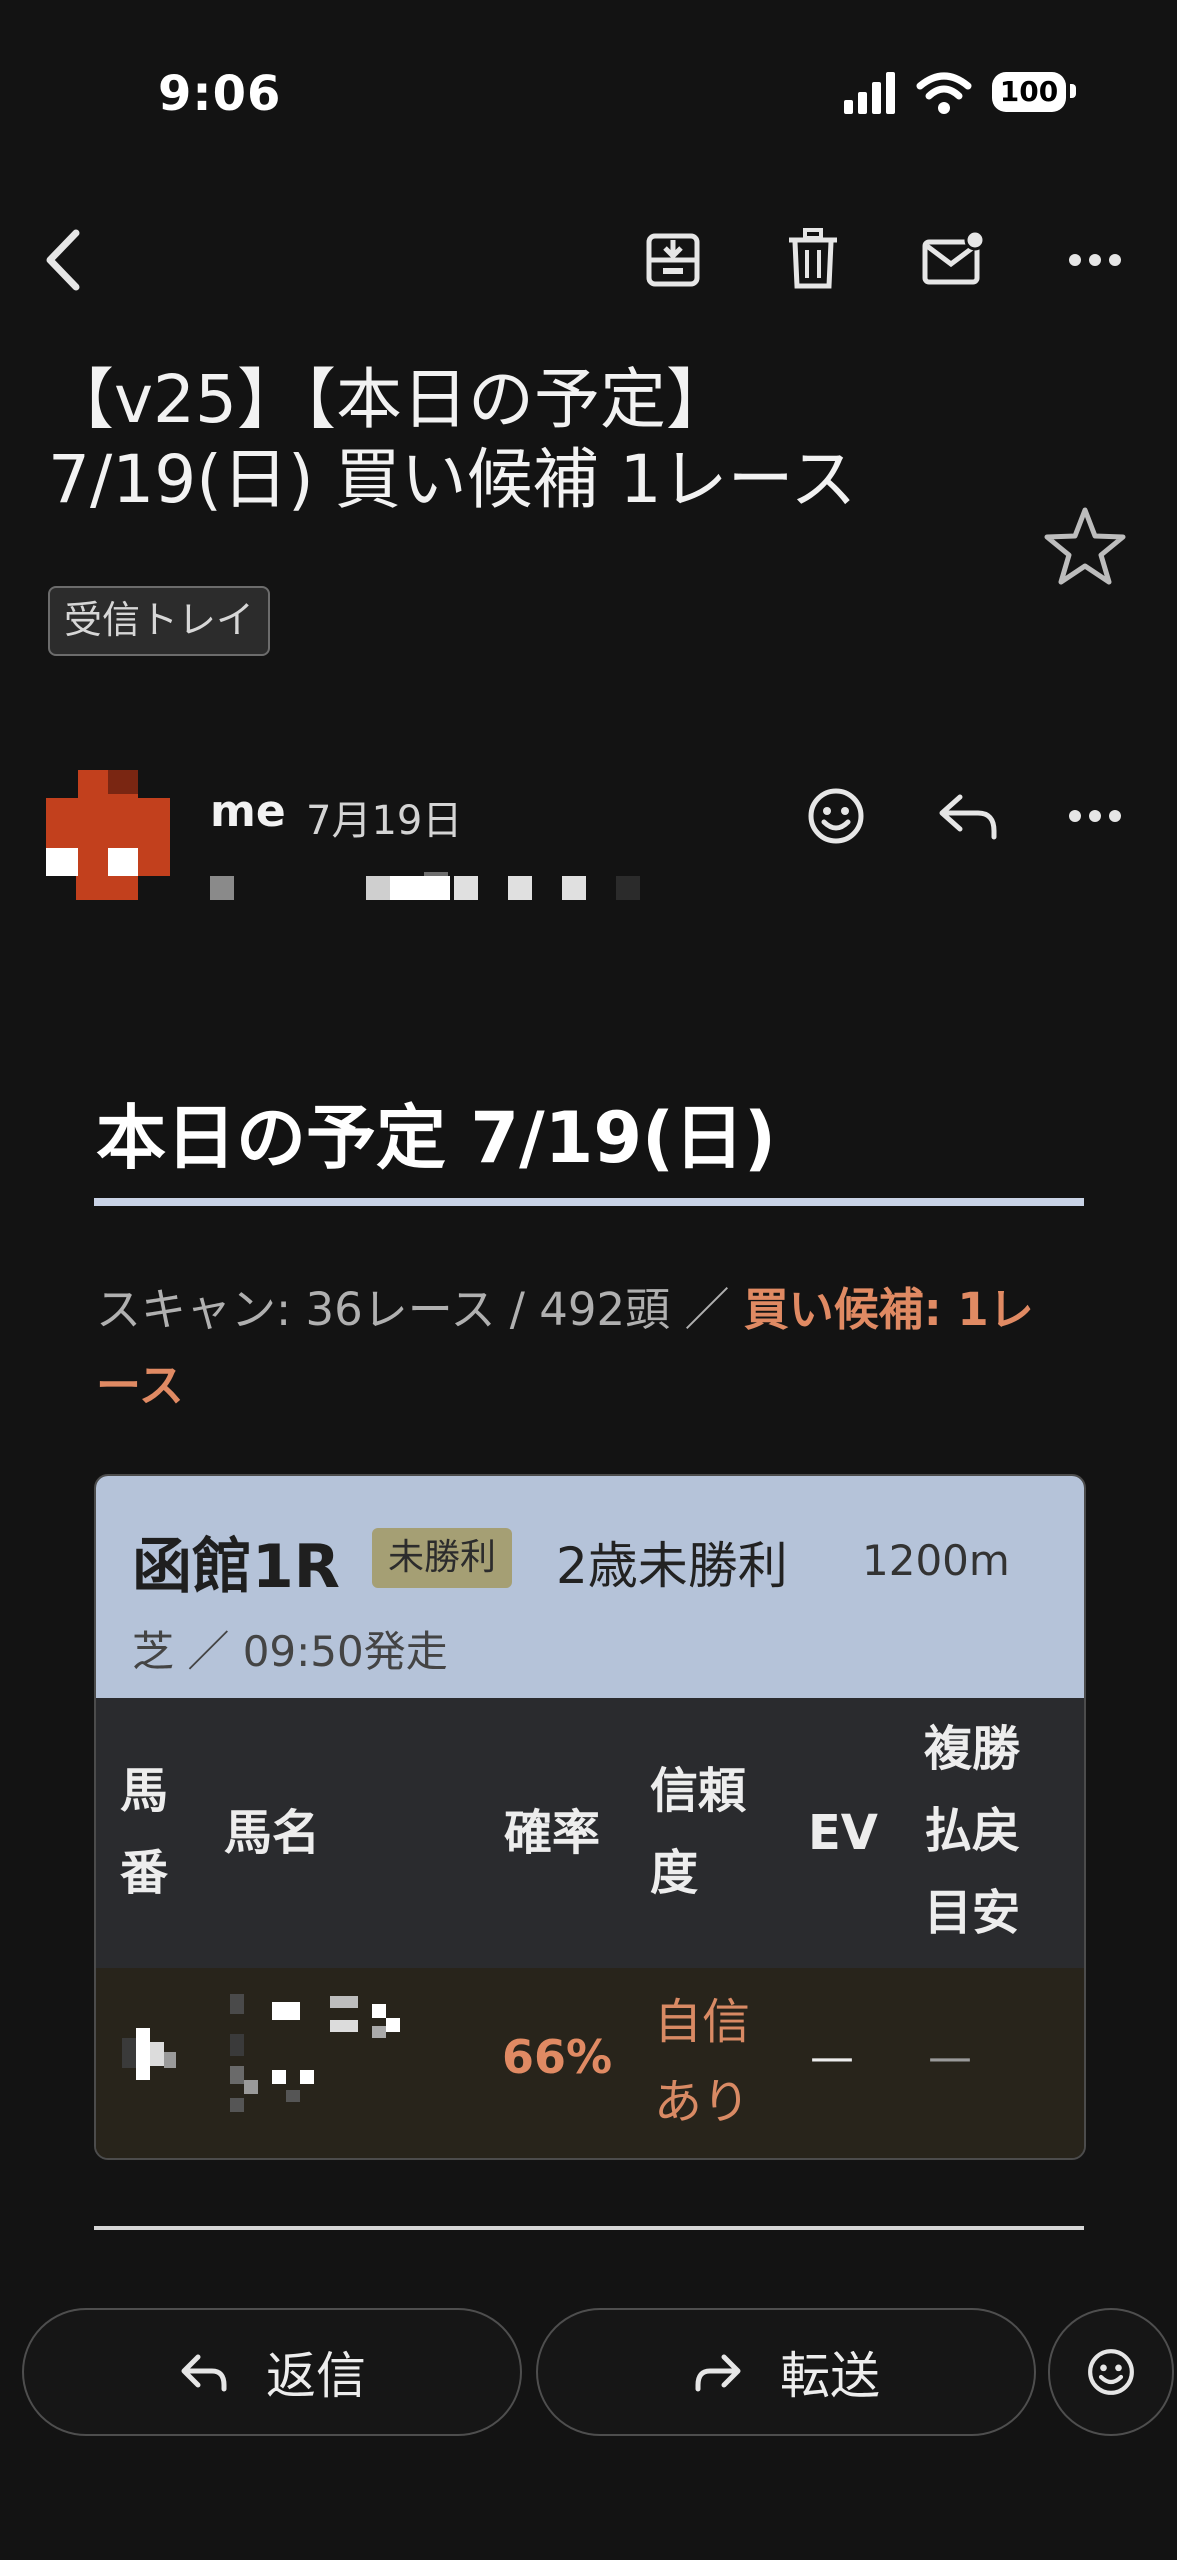  What do you see at coordinates (460, 887) in the screenshot?
I see `recipient-redacted` at bounding box center [460, 887].